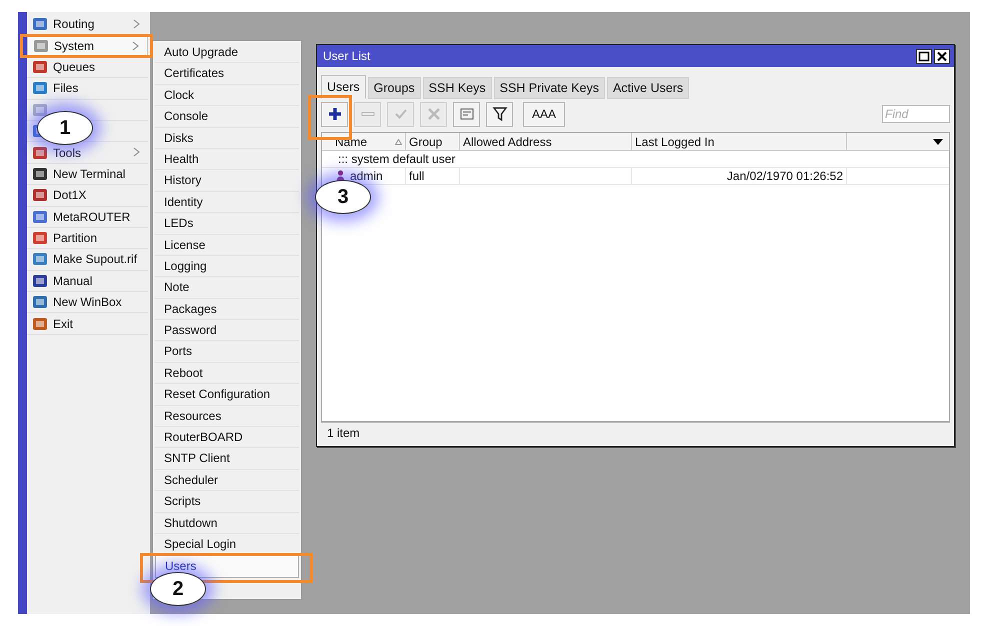 Image resolution: width=991 pixels, height=626 pixels. What do you see at coordinates (227, 288) in the screenshot?
I see `submenu-item: Note` at bounding box center [227, 288].